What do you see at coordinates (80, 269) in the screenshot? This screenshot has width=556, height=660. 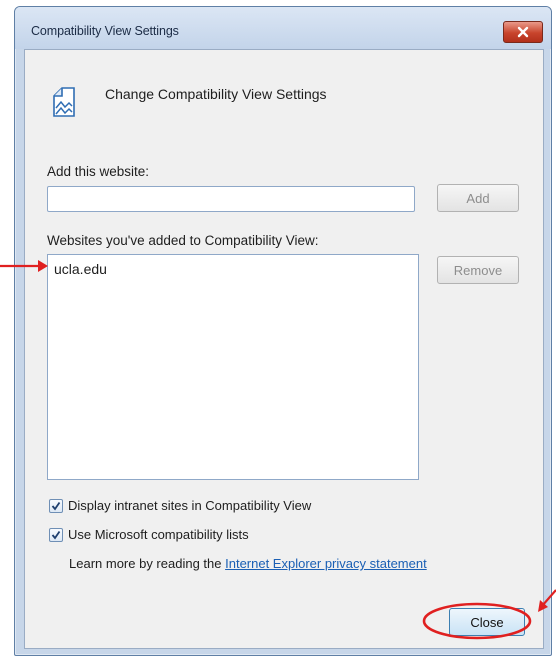 I see `list-item: ucla.edu` at bounding box center [80, 269].